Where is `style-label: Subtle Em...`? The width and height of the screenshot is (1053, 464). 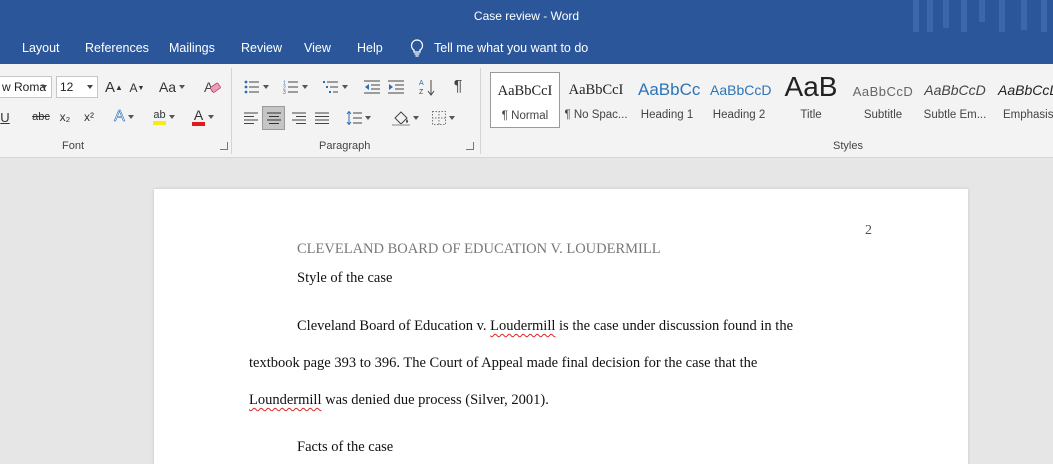
style-label: Subtle Em... is located at coordinates (955, 115).